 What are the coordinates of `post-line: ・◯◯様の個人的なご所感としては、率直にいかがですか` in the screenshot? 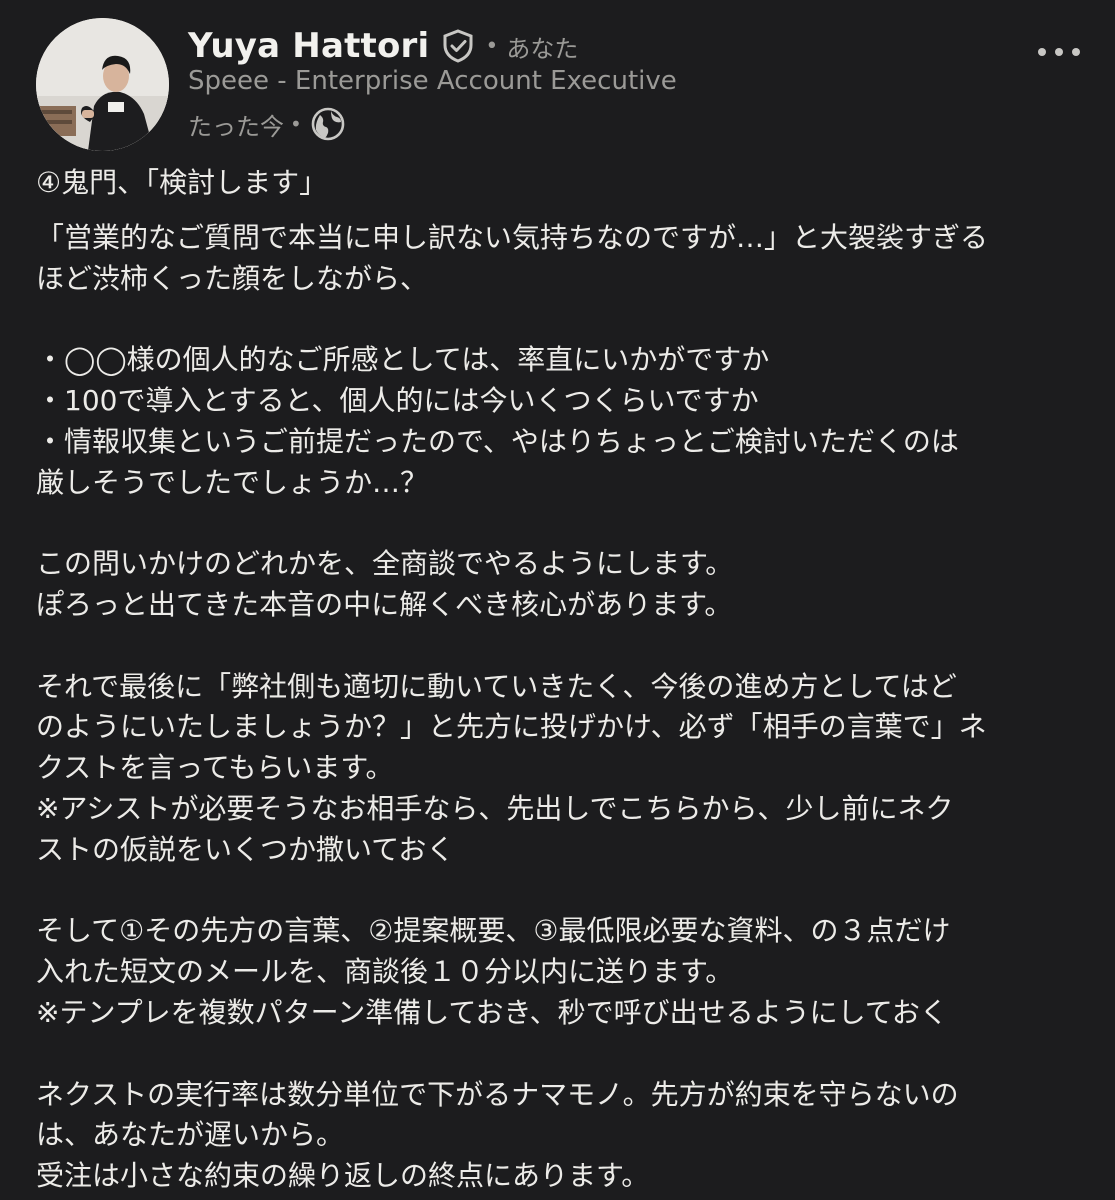 It's located at (403, 360).